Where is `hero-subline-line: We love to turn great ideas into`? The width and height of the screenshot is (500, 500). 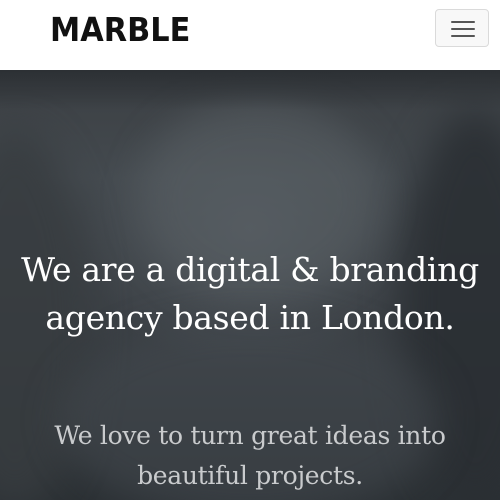
hero-subline-line: We love to turn great ideas into is located at coordinates (250, 435).